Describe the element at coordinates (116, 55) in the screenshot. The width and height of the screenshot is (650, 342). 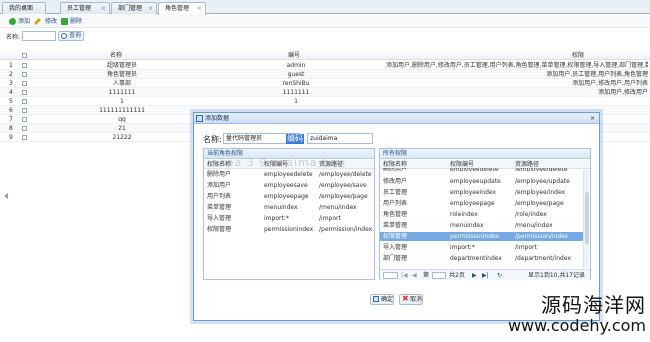
I see `col-header-name: 名称` at that location.